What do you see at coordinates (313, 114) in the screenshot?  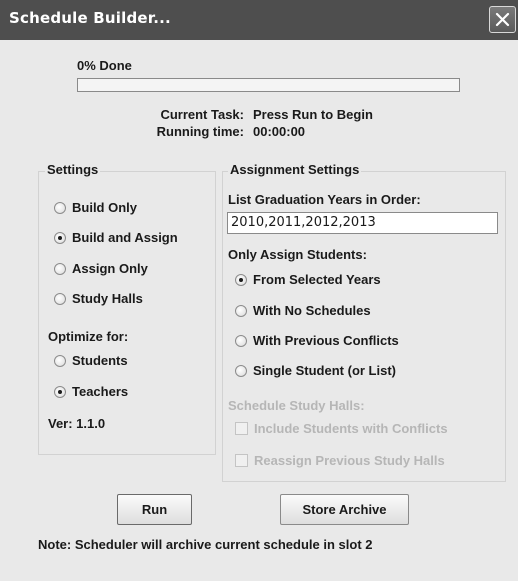 I see `current-task-value: Press Run to Begin` at bounding box center [313, 114].